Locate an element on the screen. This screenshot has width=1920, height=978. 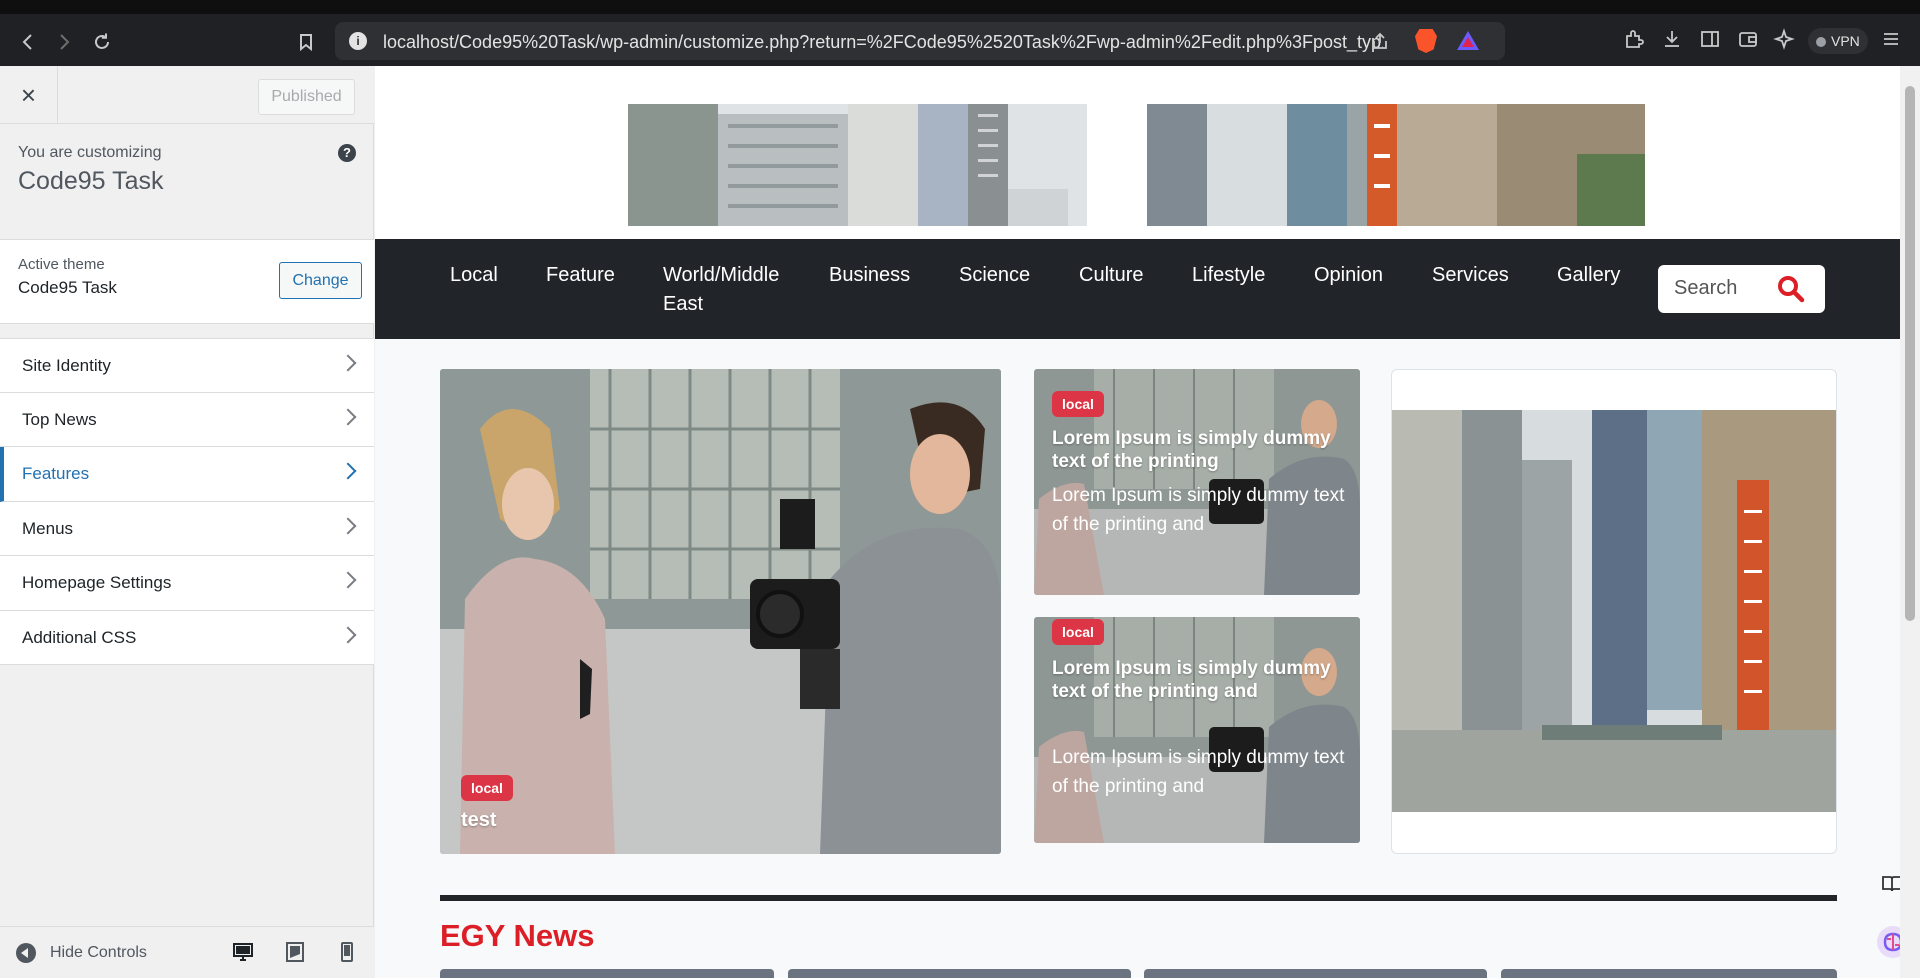
published-button: Published is located at coordinates (306, 97).